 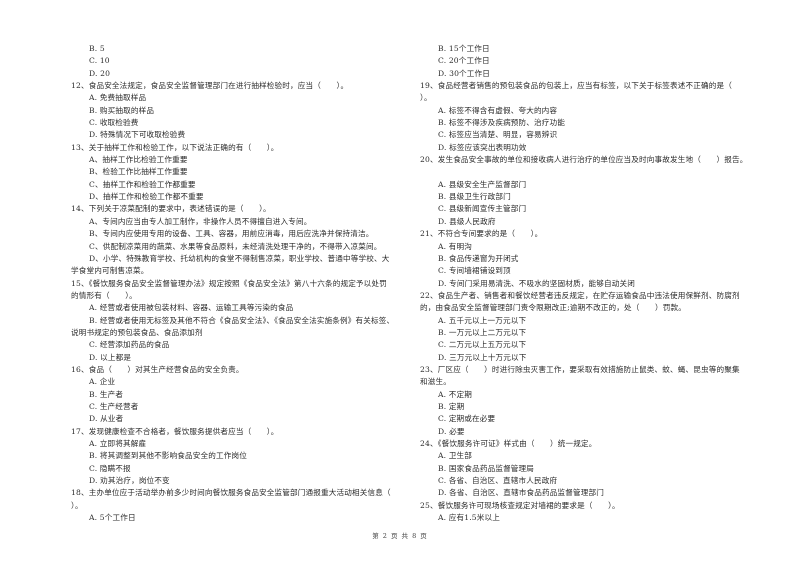 What do you see at coordinates (137, 332) in the screenshot?
I see `question-continuation: 说明书规定的预包装食品、食品添加剂` at bounding box center [137, 332].